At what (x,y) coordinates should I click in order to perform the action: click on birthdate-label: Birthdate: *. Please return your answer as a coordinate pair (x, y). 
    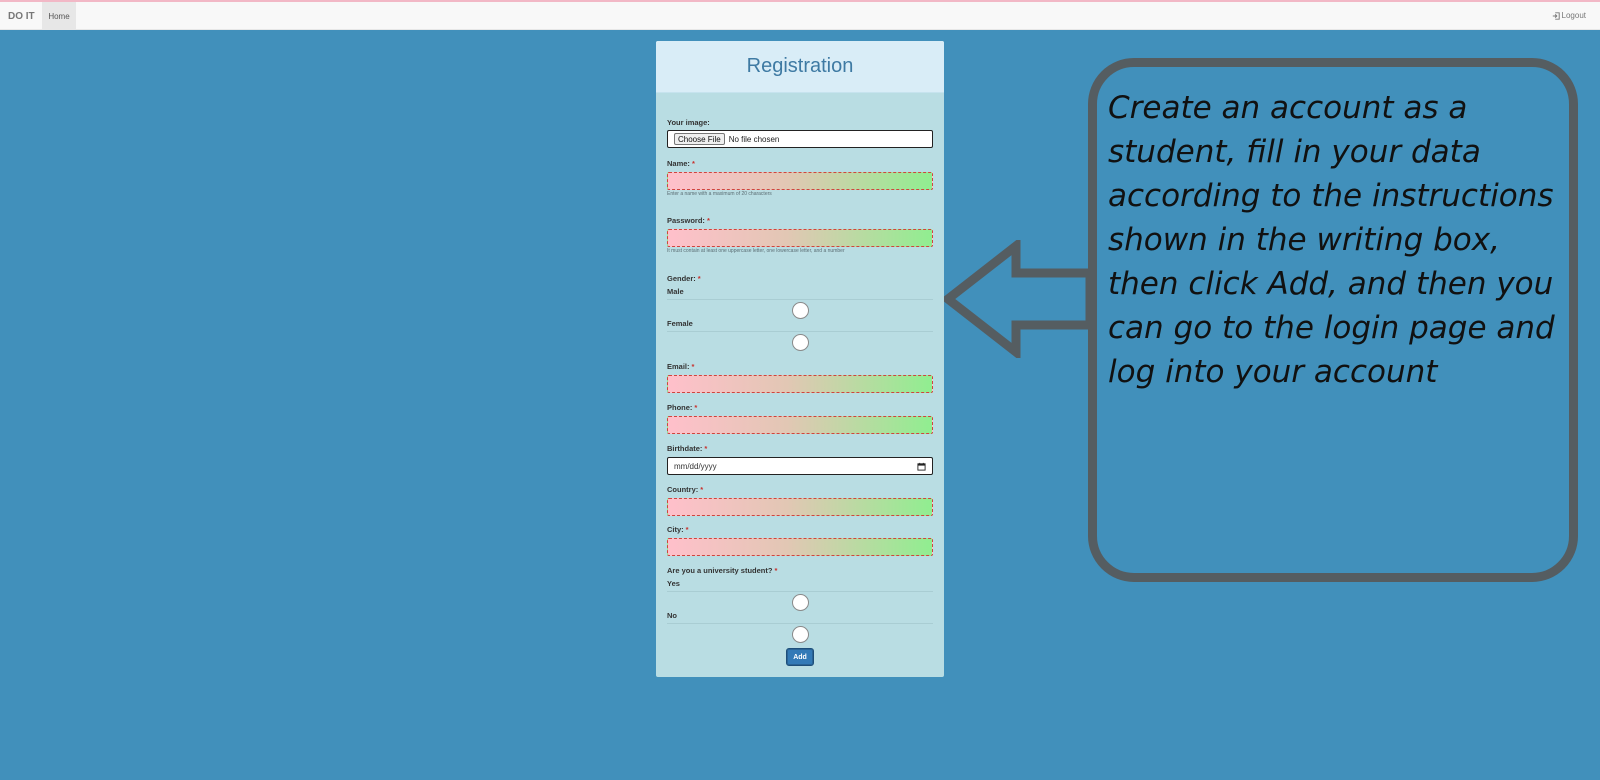
    Looking at the image, I should click on (687, 448).